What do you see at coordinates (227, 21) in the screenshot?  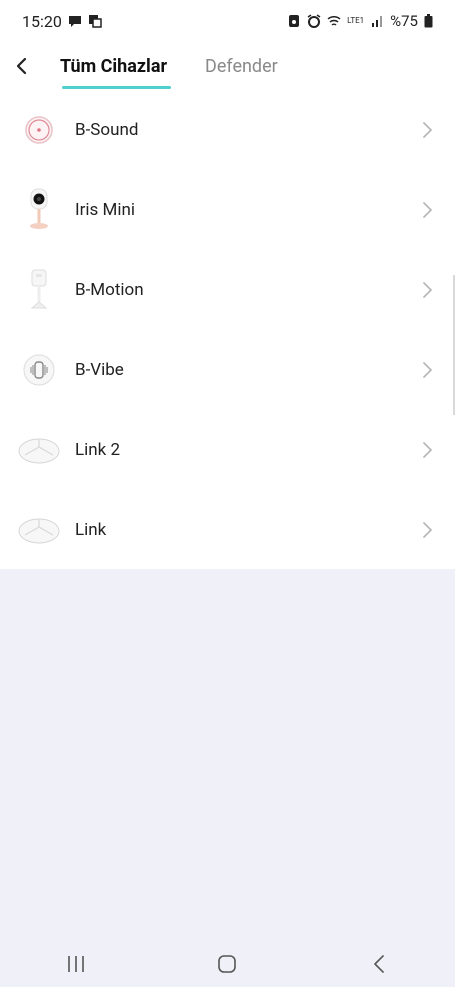 I see `status-bar: 15:20 LTE1 %75` at bounding box center [227, 21].